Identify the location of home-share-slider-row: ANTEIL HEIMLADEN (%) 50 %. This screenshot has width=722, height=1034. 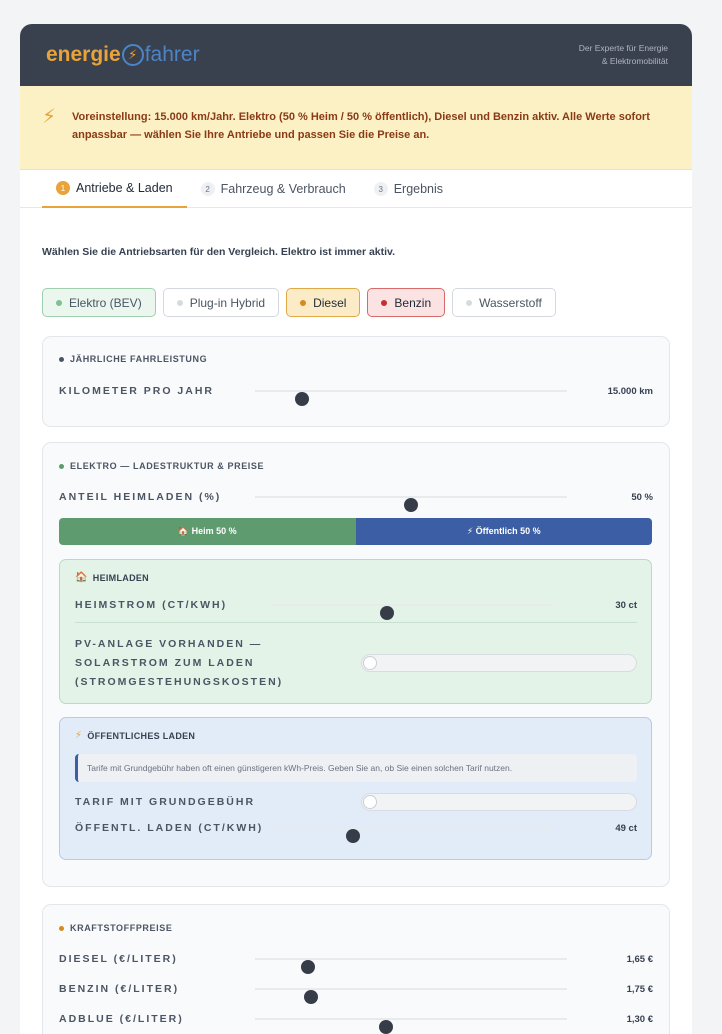
(356, 500).